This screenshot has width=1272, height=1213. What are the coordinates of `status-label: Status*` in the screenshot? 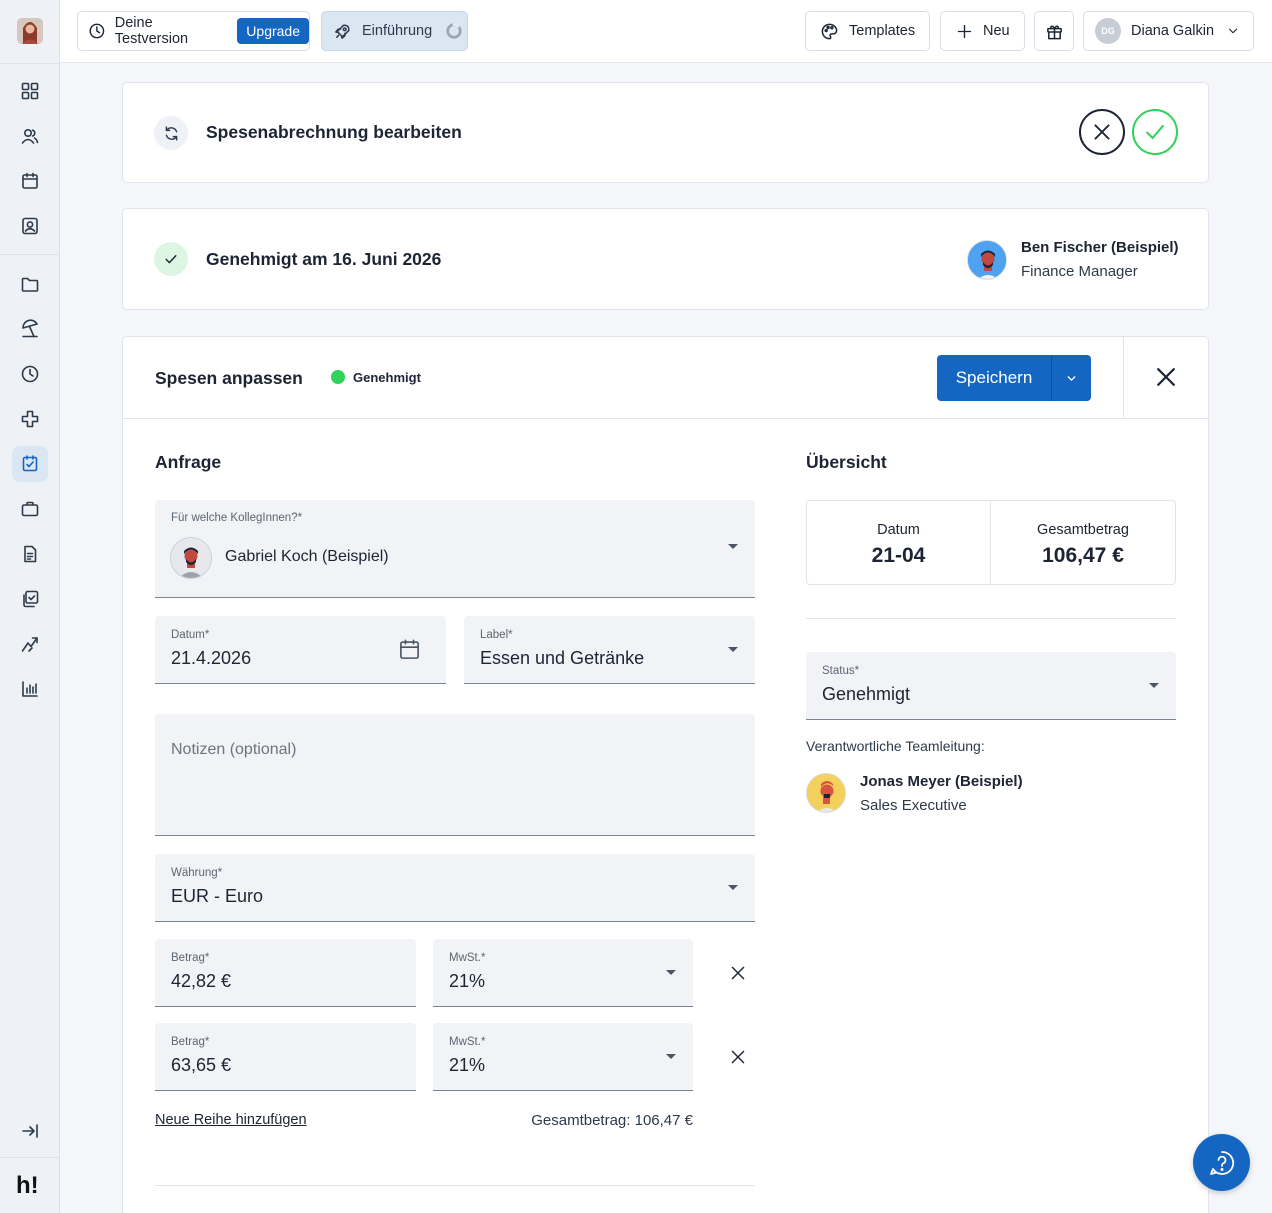 It's located at (841, 671).